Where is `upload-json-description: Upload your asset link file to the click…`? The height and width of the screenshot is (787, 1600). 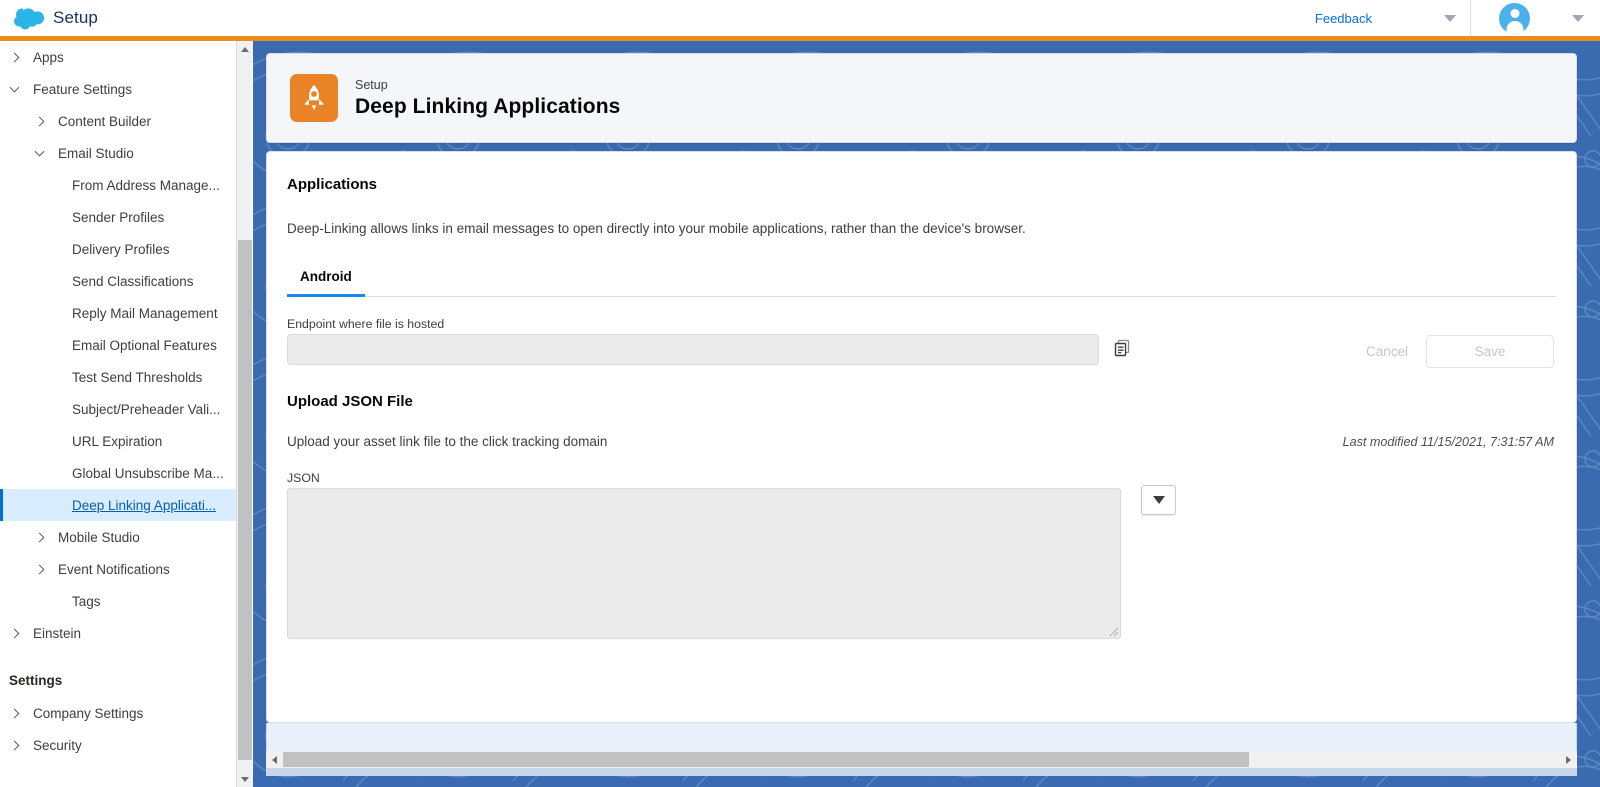 upload-json-description: Upload your asset link file to the click… is located at coordinates (447, 441).